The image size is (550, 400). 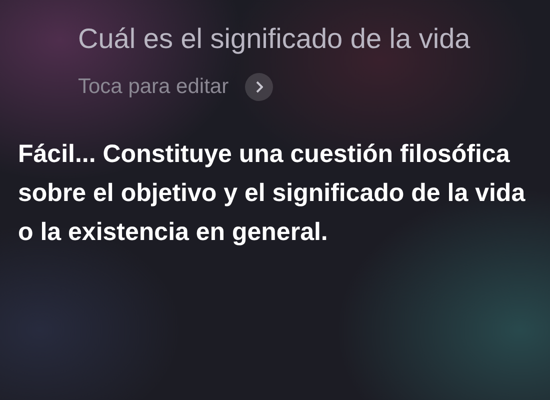 I want to click on edit-hint: Toca para editar, so click(x=153, y=86).